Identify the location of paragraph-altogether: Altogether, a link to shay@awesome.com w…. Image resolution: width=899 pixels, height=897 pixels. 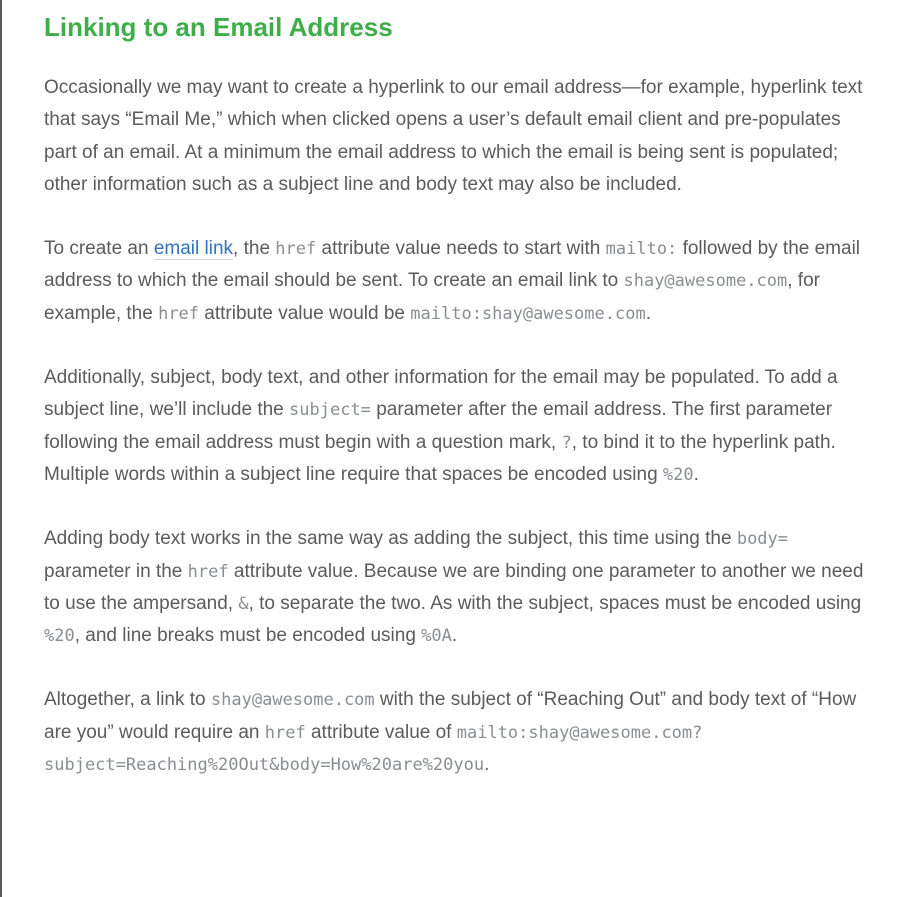
(459, 732).